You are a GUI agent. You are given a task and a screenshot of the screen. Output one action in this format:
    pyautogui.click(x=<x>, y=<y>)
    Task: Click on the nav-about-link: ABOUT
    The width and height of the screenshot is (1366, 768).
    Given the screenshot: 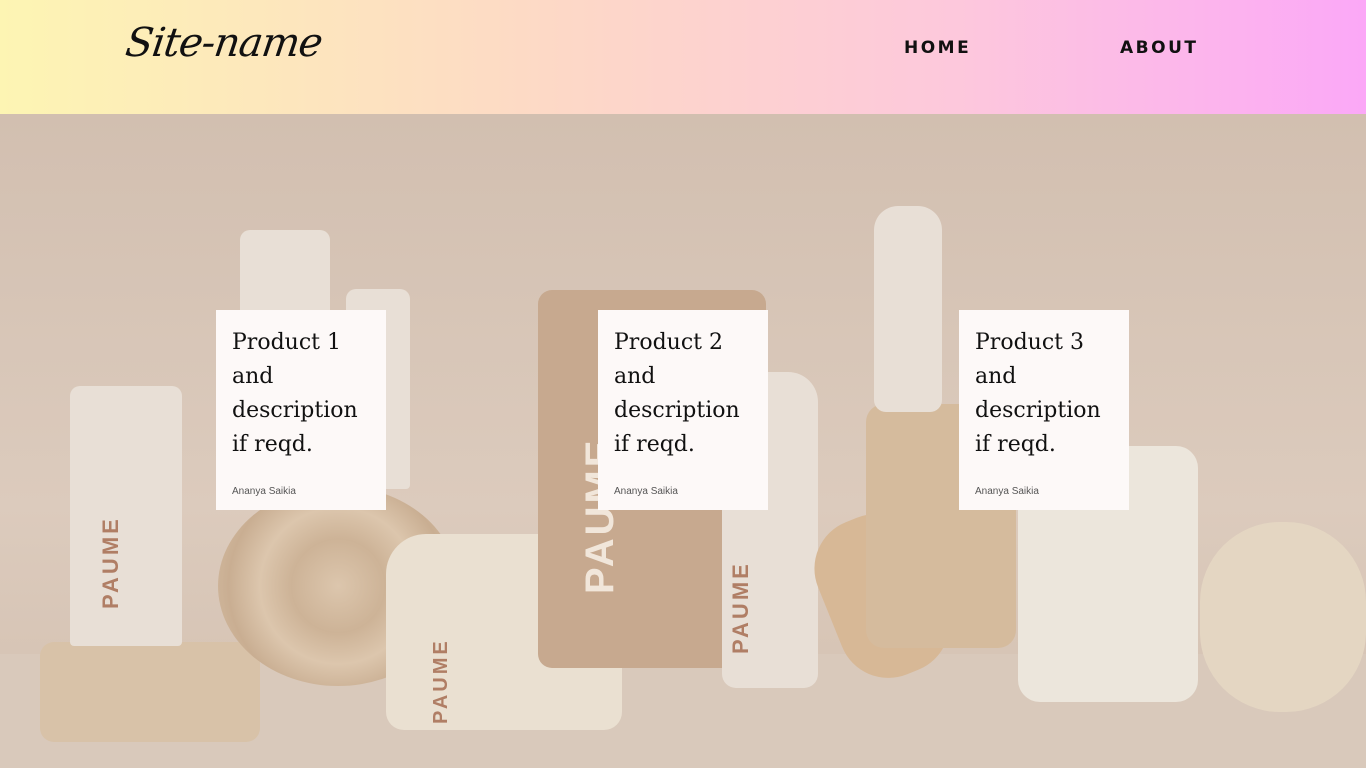 What is the action you would take?
    pyautogui.click(x=1159, y=48)
    